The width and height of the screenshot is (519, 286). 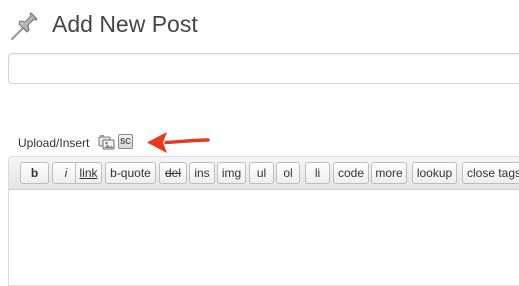 What do you see at coordinates (389, 173) in the screenshot?
I see `quicktag-more-button: more` at bounding box center [389, 173].